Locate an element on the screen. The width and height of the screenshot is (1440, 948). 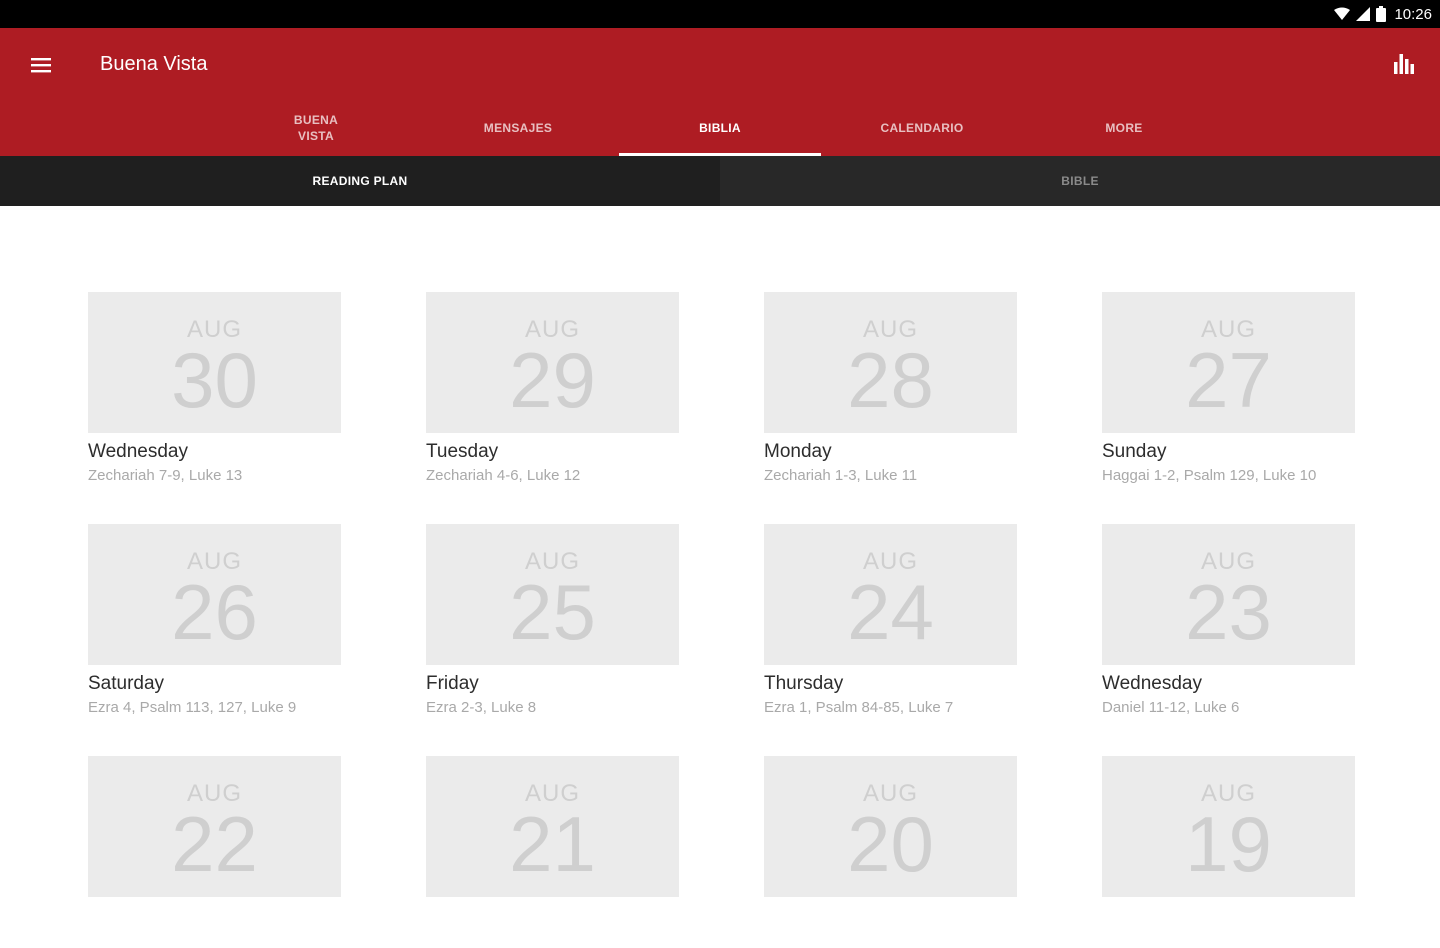
date-tile: AUG 28 is located at coordinates (890, 362).